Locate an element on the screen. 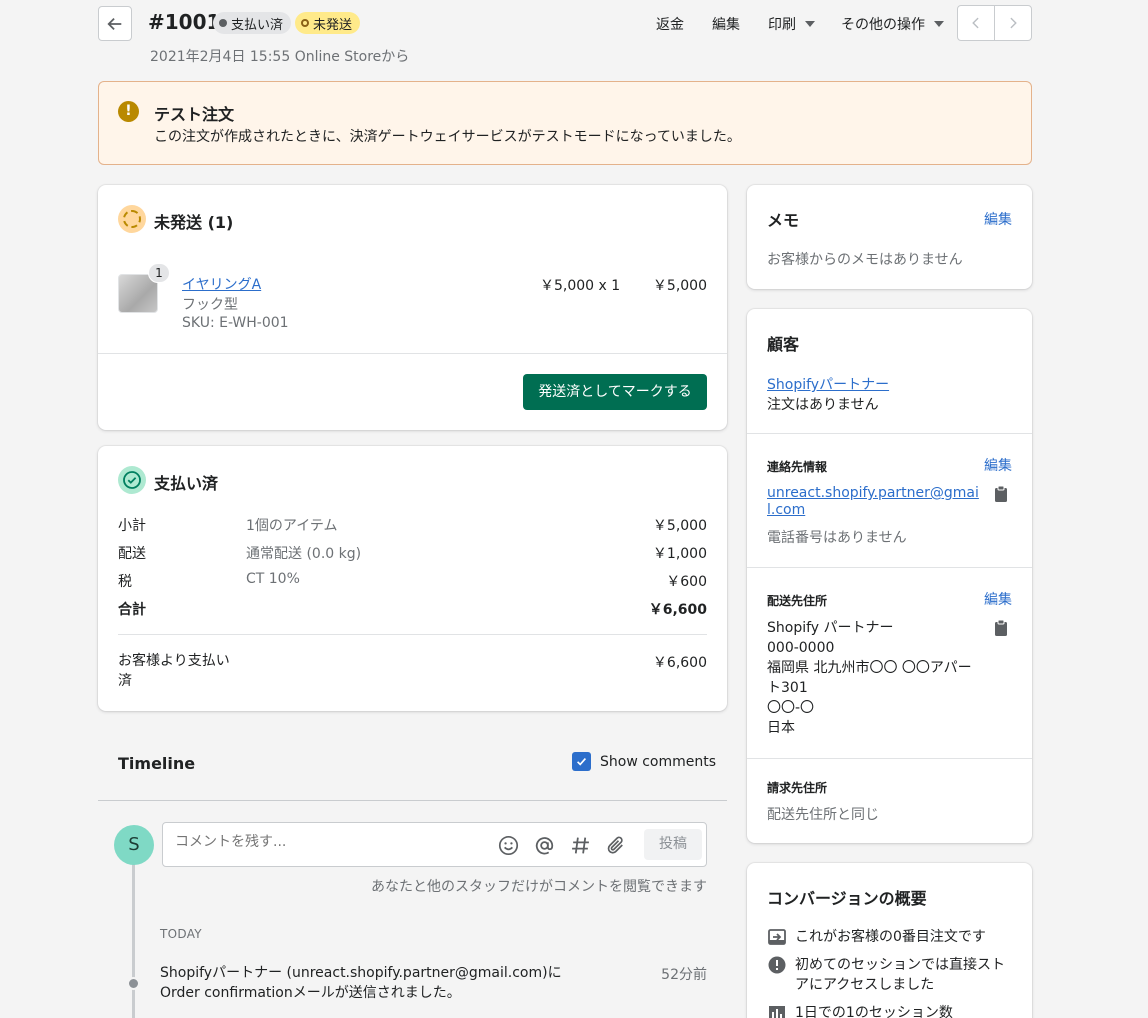 This screenshot has height=1018, width=1148. alert-icon: ! is located at coordinates (128, 111).